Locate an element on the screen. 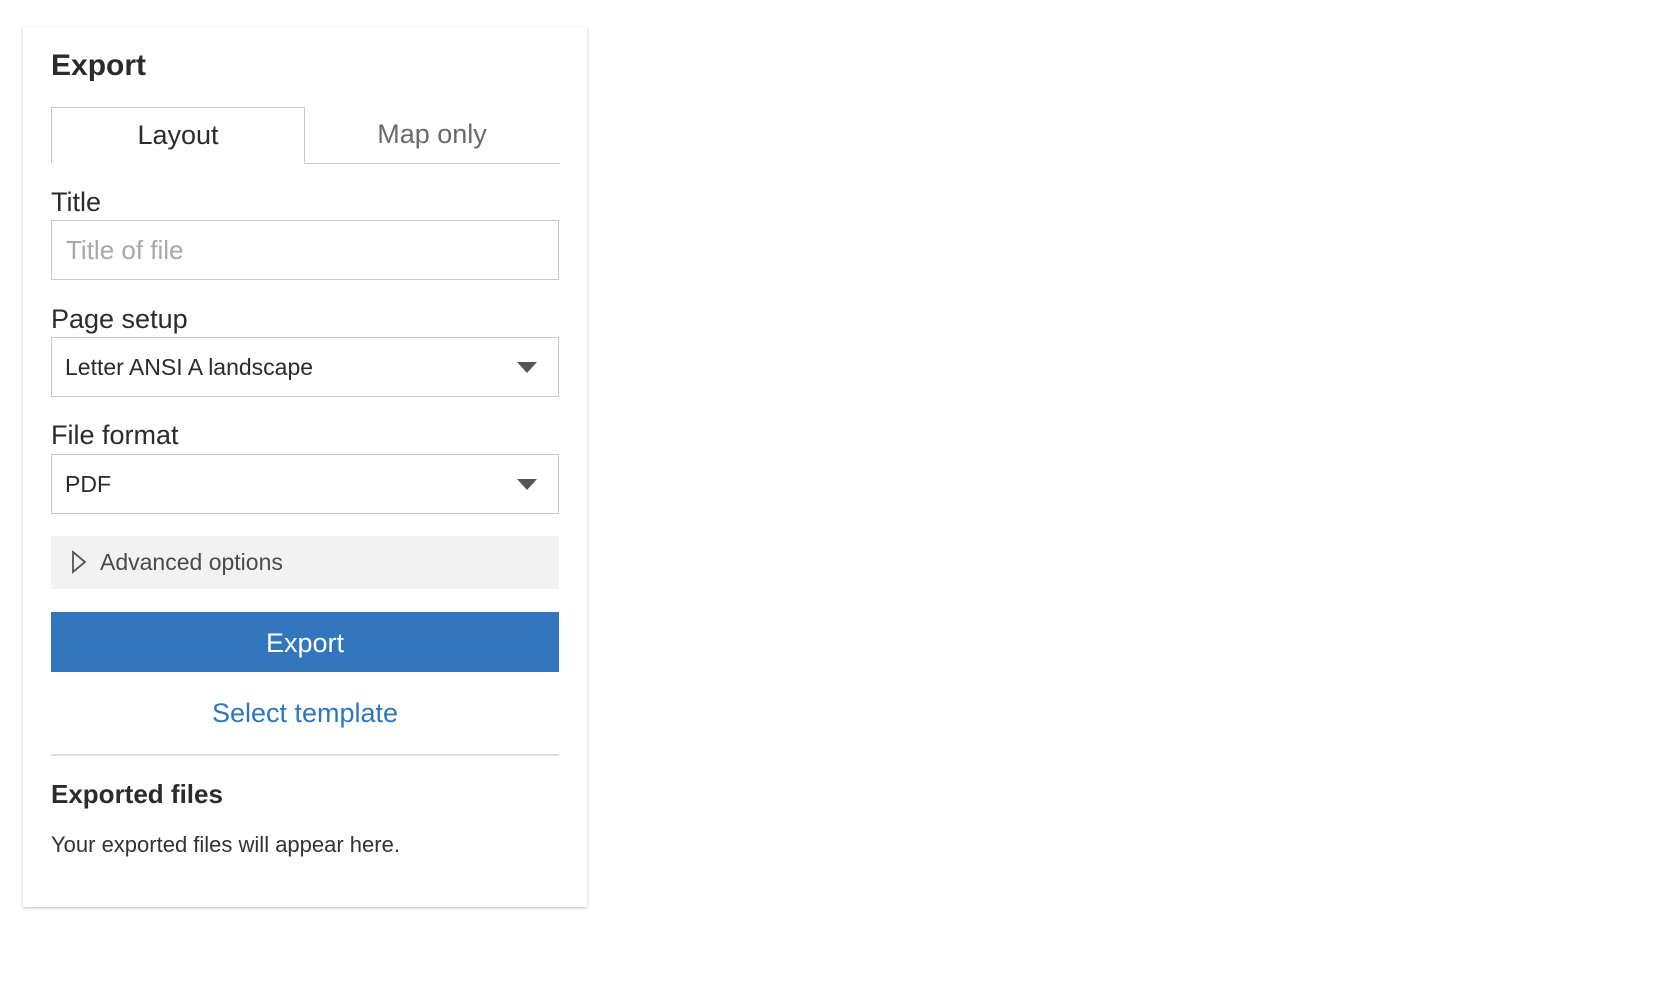 The image size is (1666, 982). panel-title: Export is located at coordinates (99, 65).